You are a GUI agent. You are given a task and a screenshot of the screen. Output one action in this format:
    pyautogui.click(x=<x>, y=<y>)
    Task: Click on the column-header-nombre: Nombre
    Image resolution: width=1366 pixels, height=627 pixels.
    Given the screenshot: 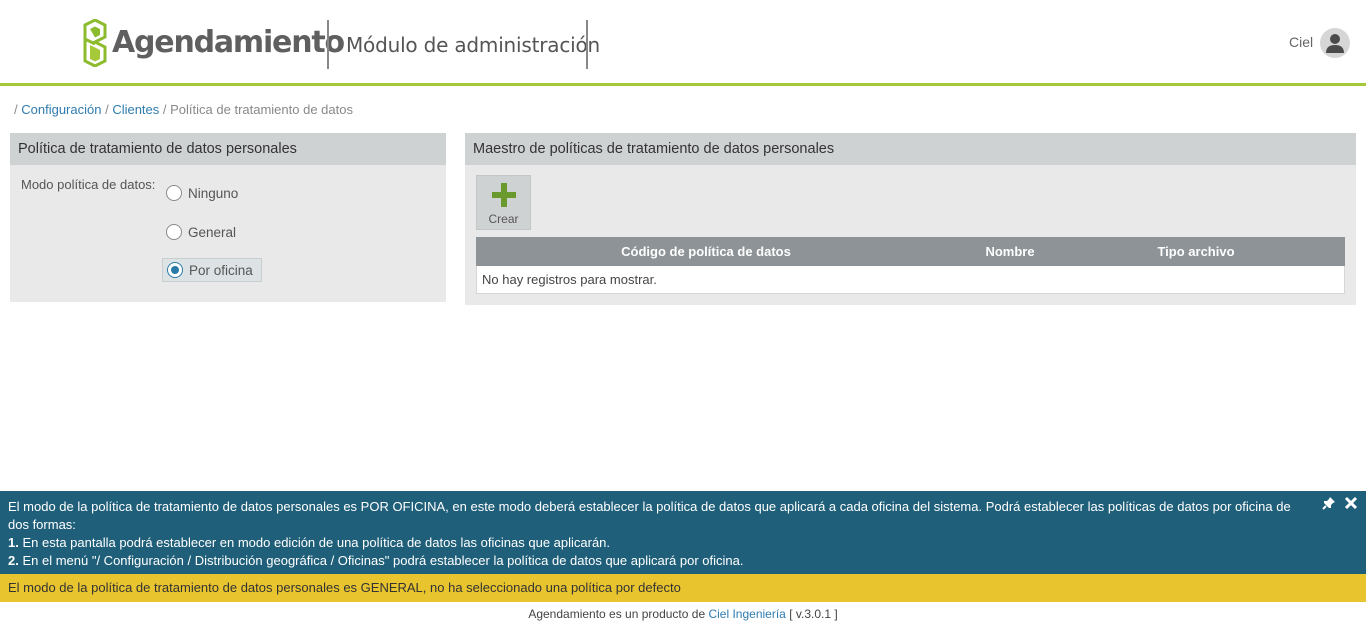 What is the action you would take?
    pyautogui.click(x=1010, y=251)
    